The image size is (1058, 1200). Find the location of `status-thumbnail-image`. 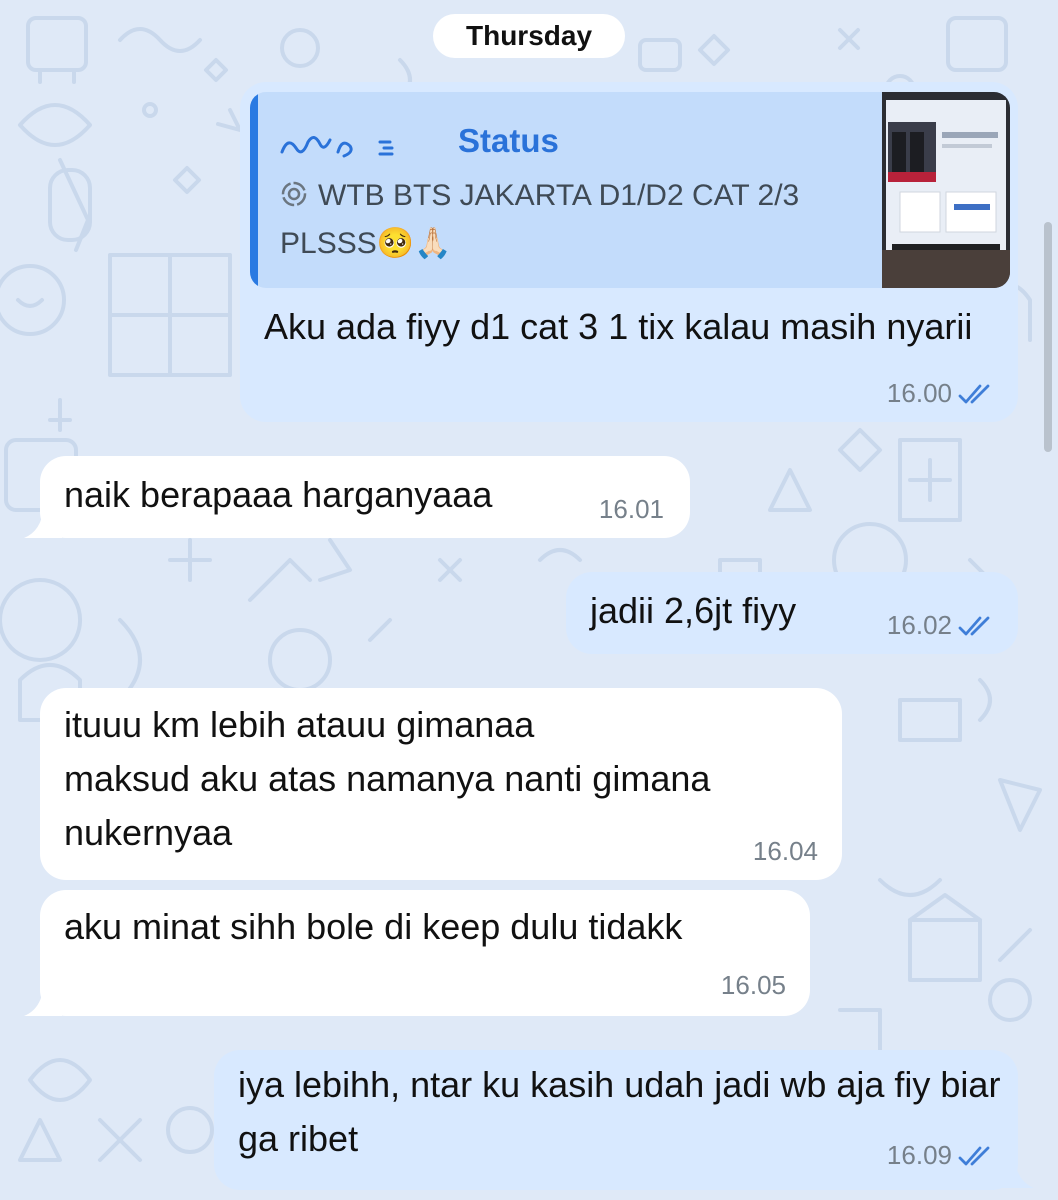

status-thumbnail-image is located at coordinates (946, 190).